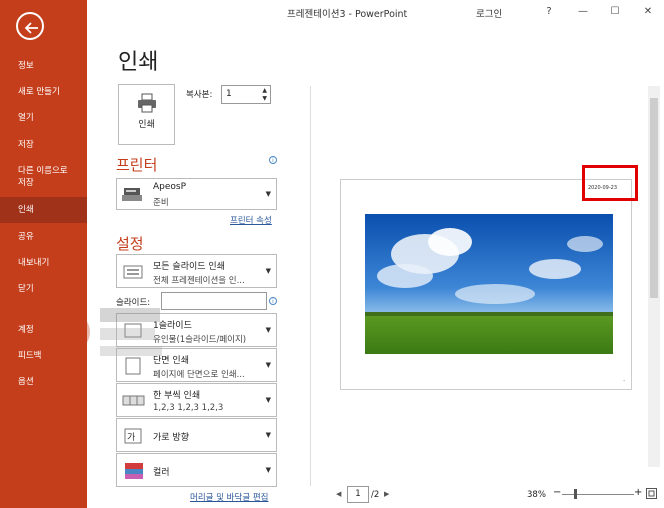 This screenshot has width=664, height=508. What do you see at coordinates (188, 408) in the screenshot?
I see `collate-desc: 1,2,3 1,2,3 1,2,3` at bounding box center [188, 408].